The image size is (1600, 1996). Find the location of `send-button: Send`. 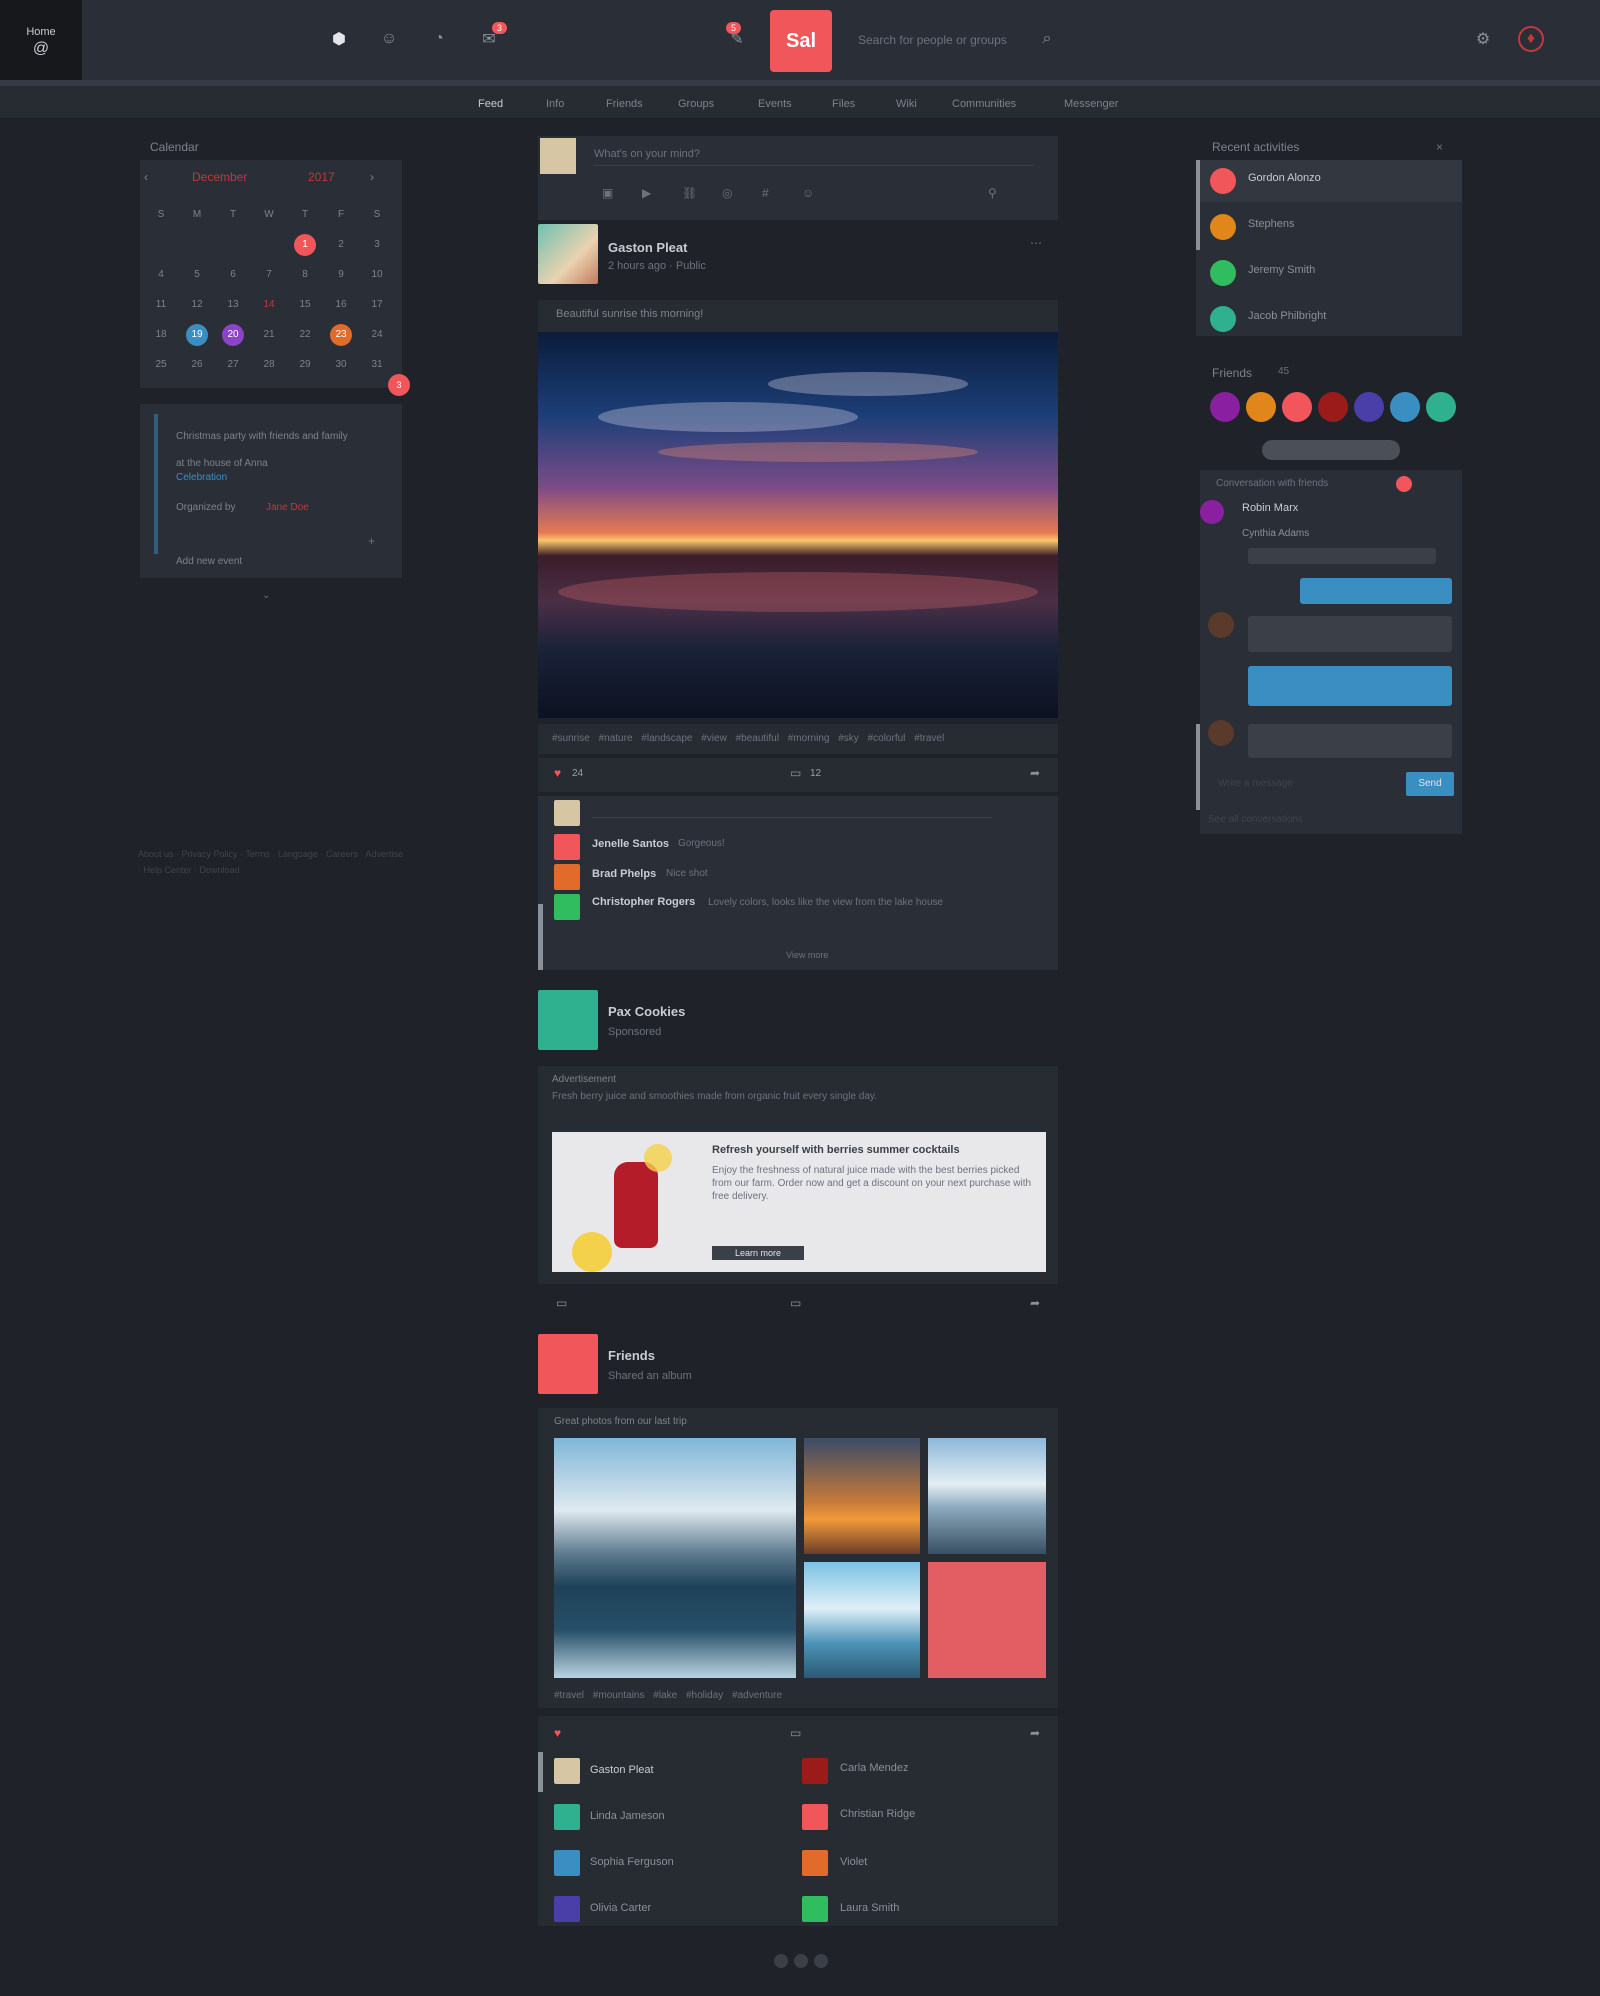

send-button: Send is located at coordinates (1430, 784).